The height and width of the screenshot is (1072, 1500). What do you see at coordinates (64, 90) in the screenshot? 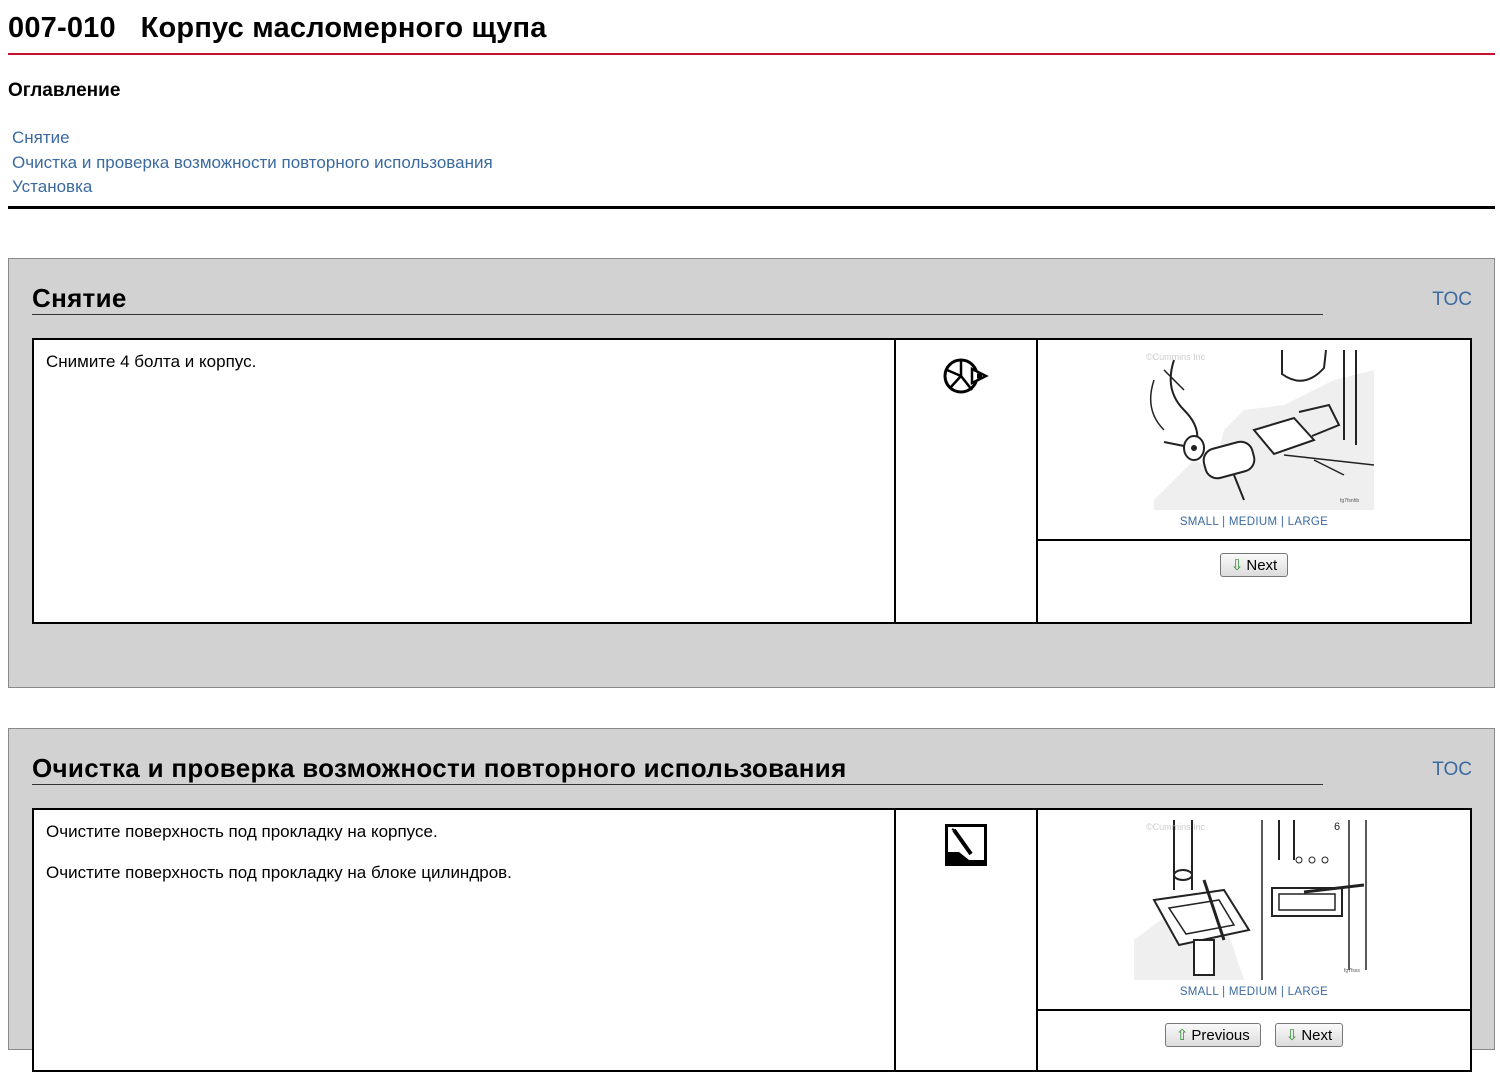
I see `toc-heading: Оглавление` at bounding box center [64, 90].